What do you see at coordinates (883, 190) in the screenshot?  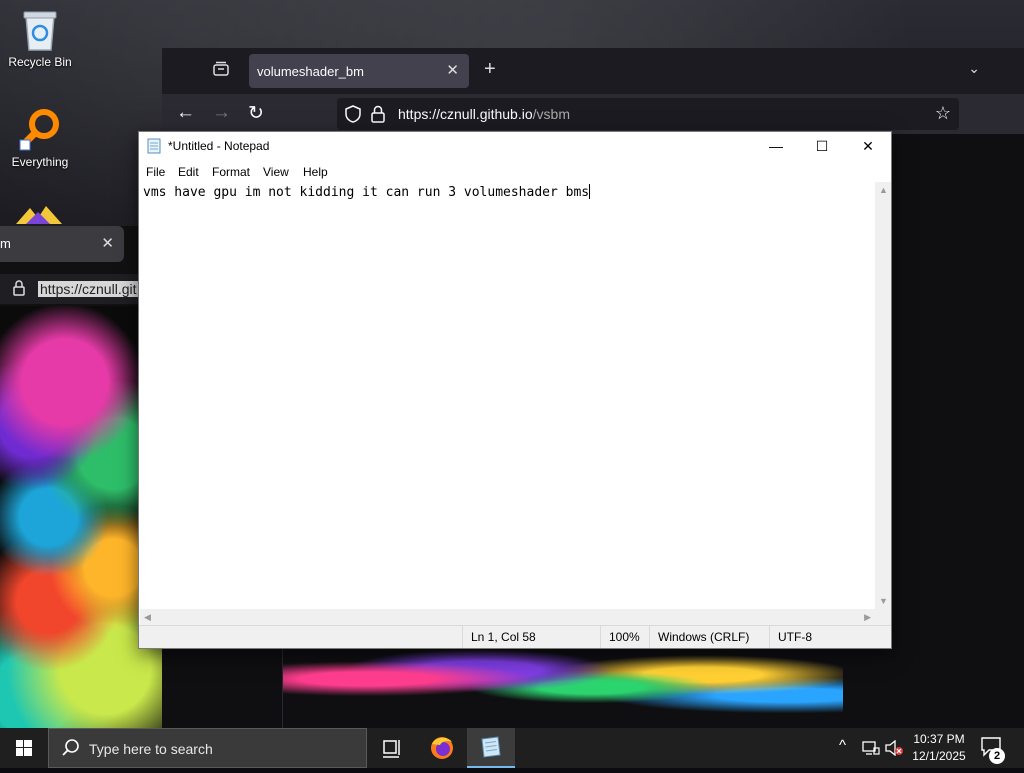 I see `scroll-up-icon: ▲` at bounding box center [883, 190].